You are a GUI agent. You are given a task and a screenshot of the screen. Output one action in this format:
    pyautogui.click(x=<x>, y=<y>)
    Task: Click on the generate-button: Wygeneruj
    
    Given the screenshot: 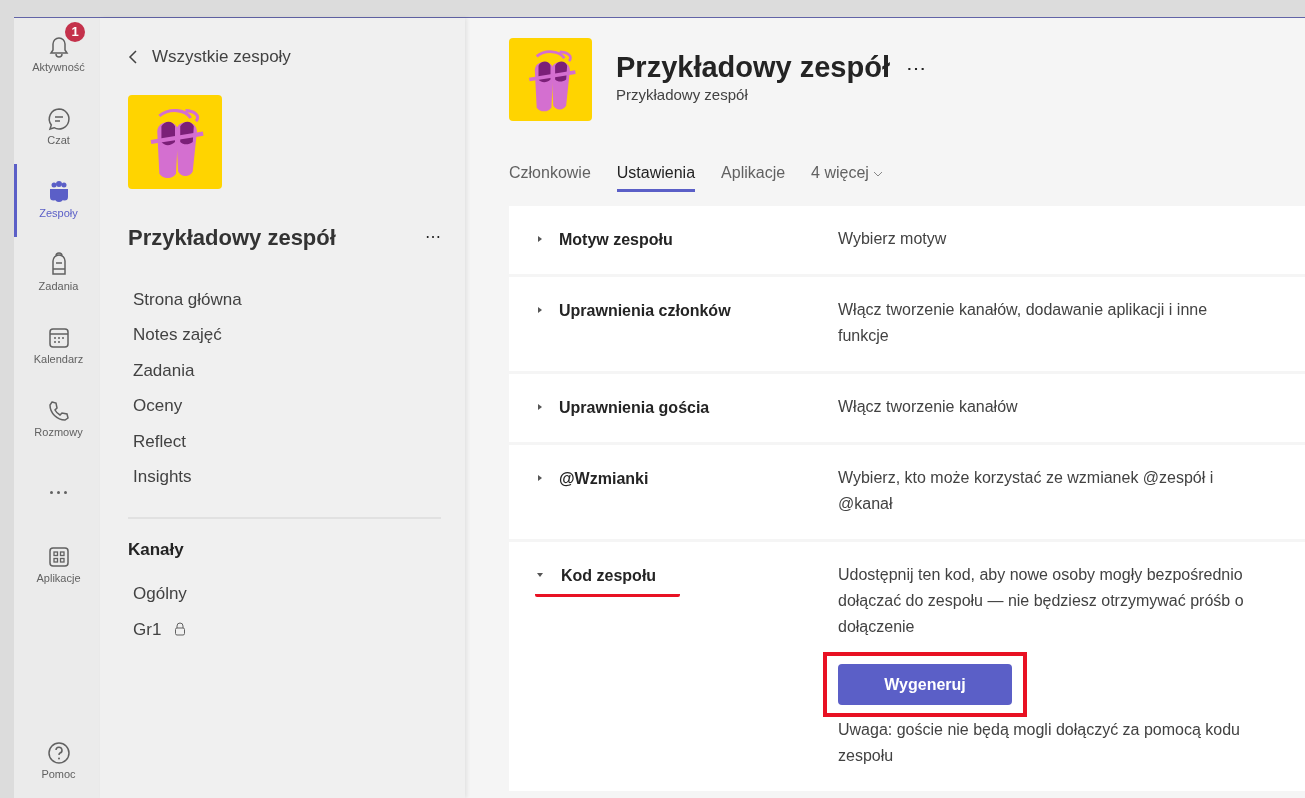 What is the action you would take?
    pyautogui.click(x=925, y=684)
    